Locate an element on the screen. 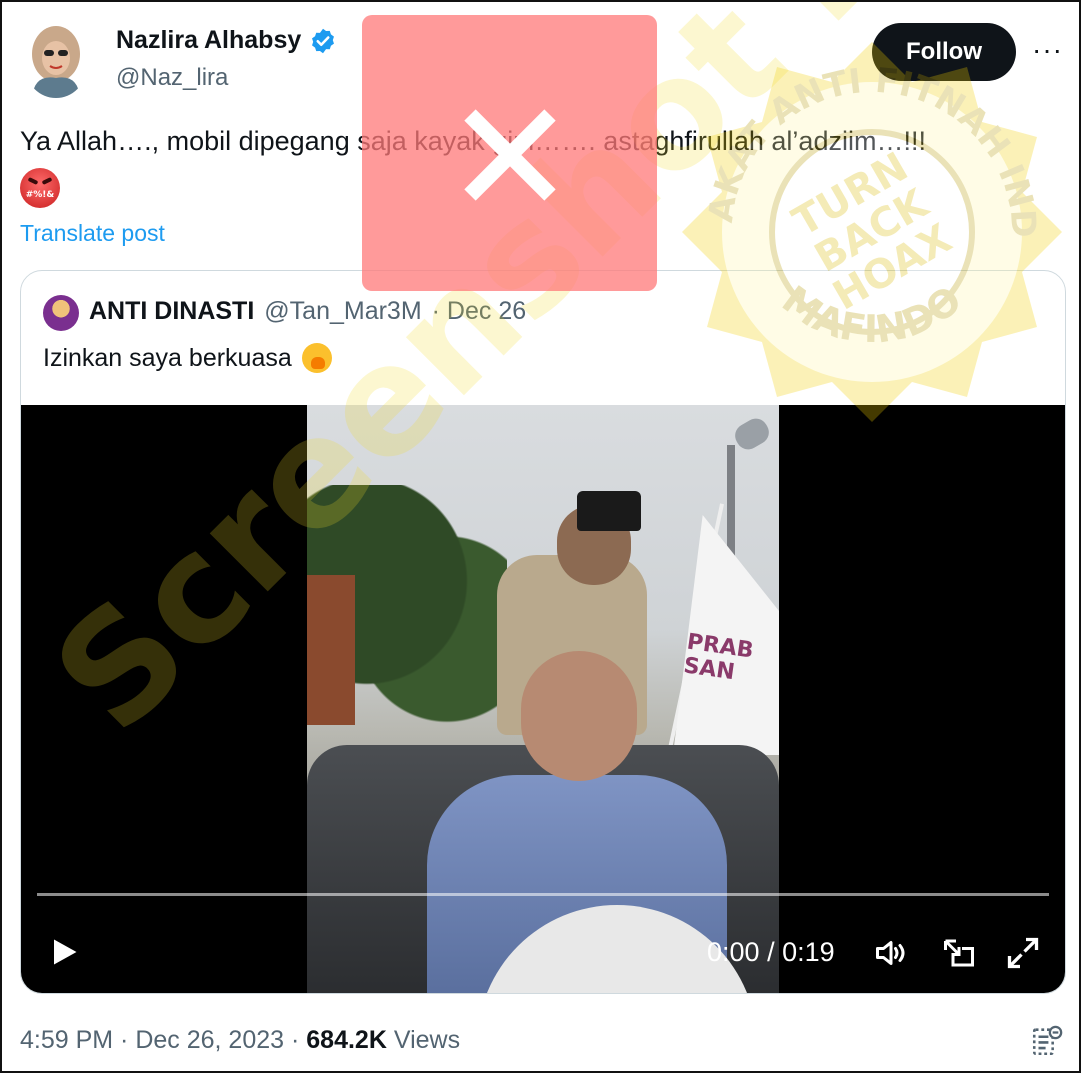  post-info-icon is located at coordinates (1047, 1041).